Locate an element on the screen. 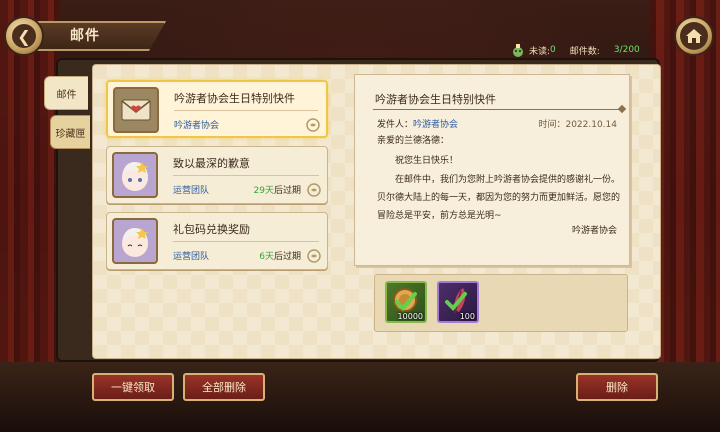  attachment-area: 10000 100 is located at coordinates (501, 303).